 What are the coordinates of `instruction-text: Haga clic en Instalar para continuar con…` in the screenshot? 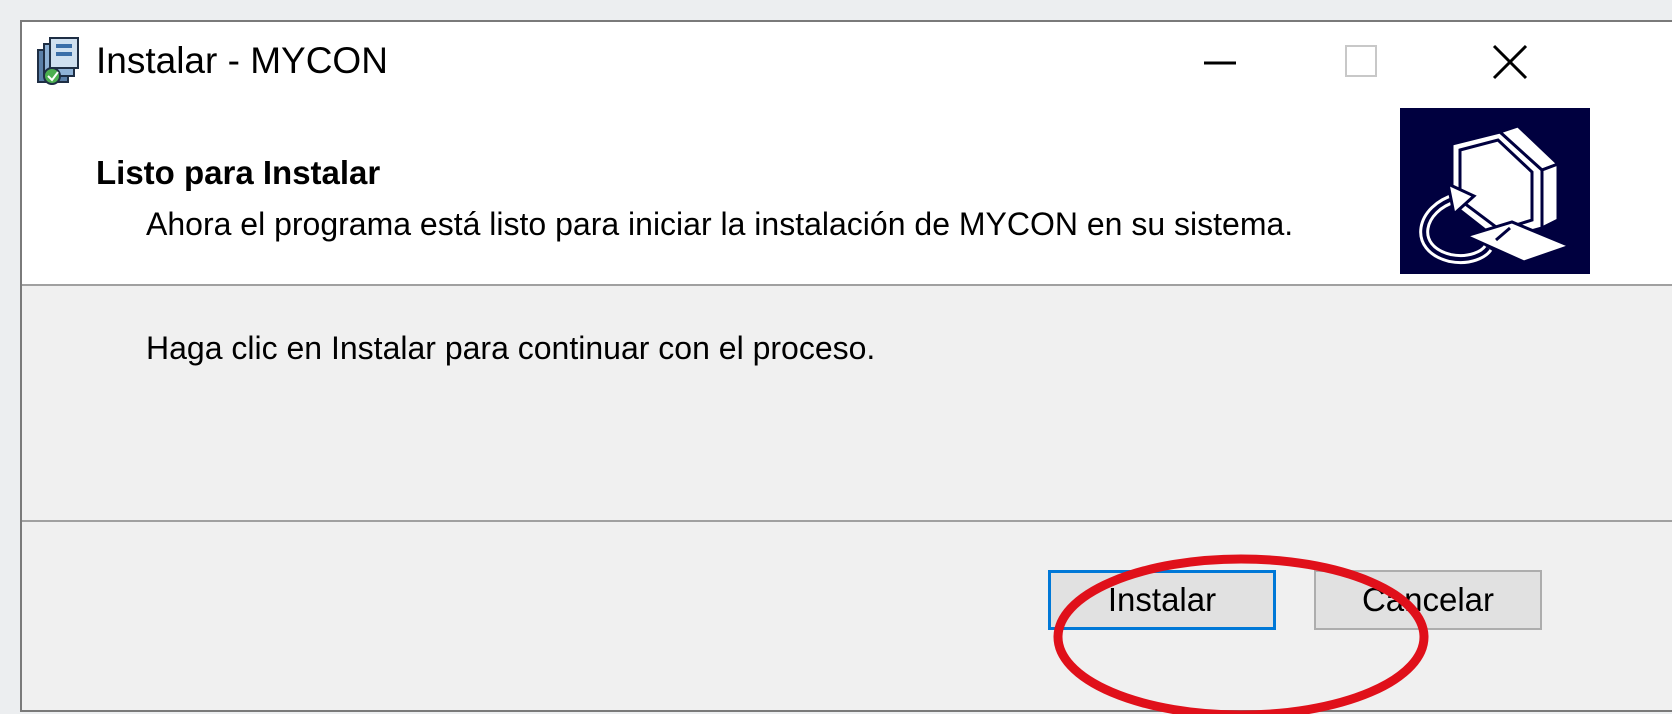 It's located at (511, 348).